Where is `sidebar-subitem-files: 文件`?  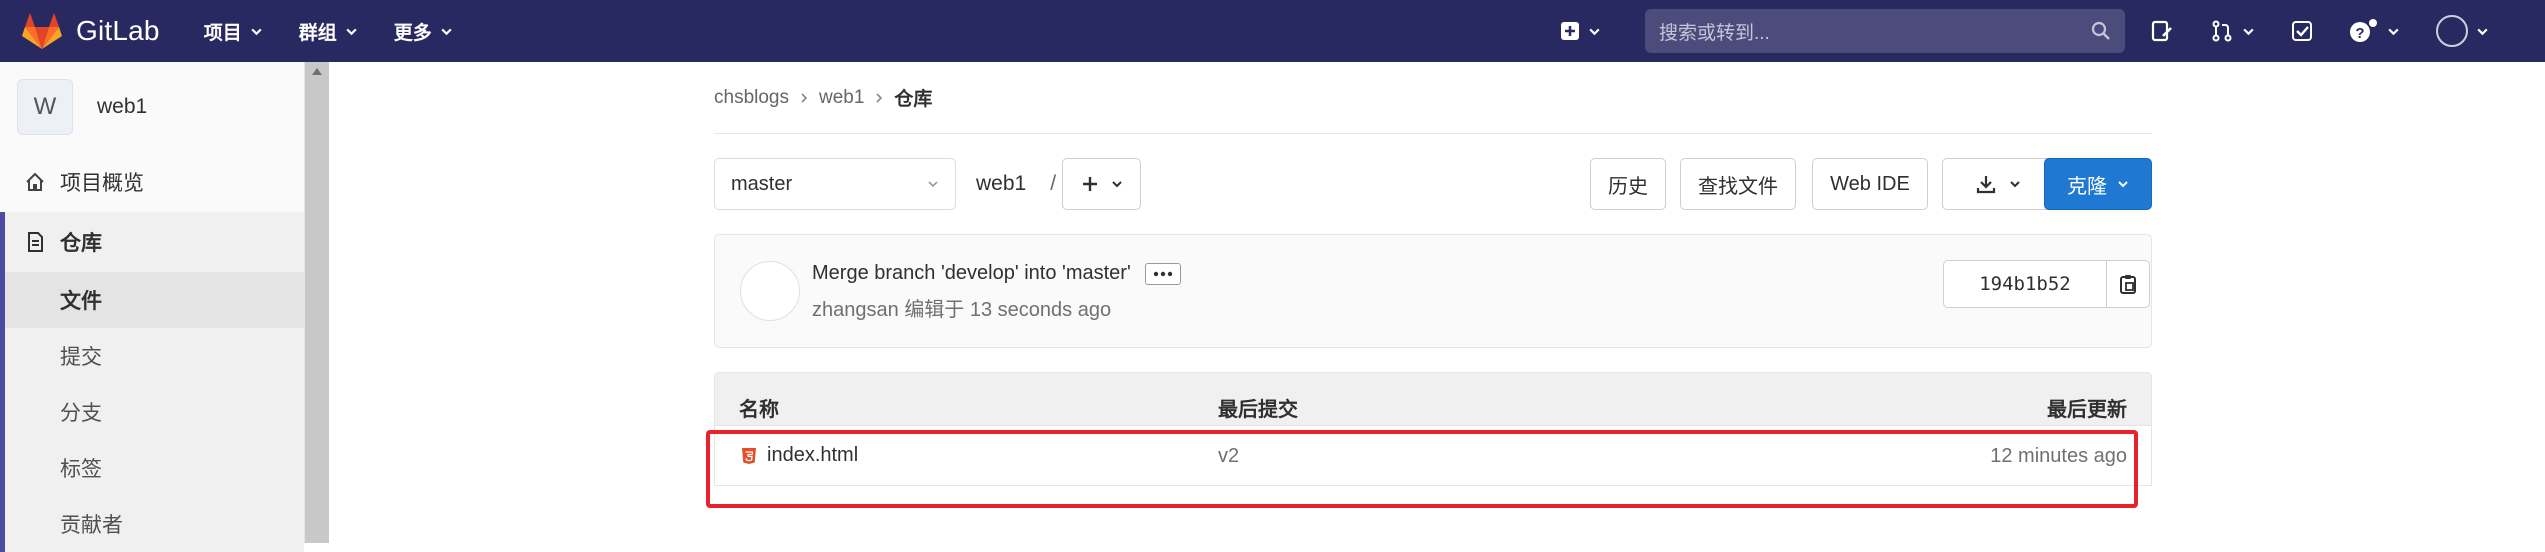 sidebar-subitem-files: 文件 is located at coordinates (154, 300).